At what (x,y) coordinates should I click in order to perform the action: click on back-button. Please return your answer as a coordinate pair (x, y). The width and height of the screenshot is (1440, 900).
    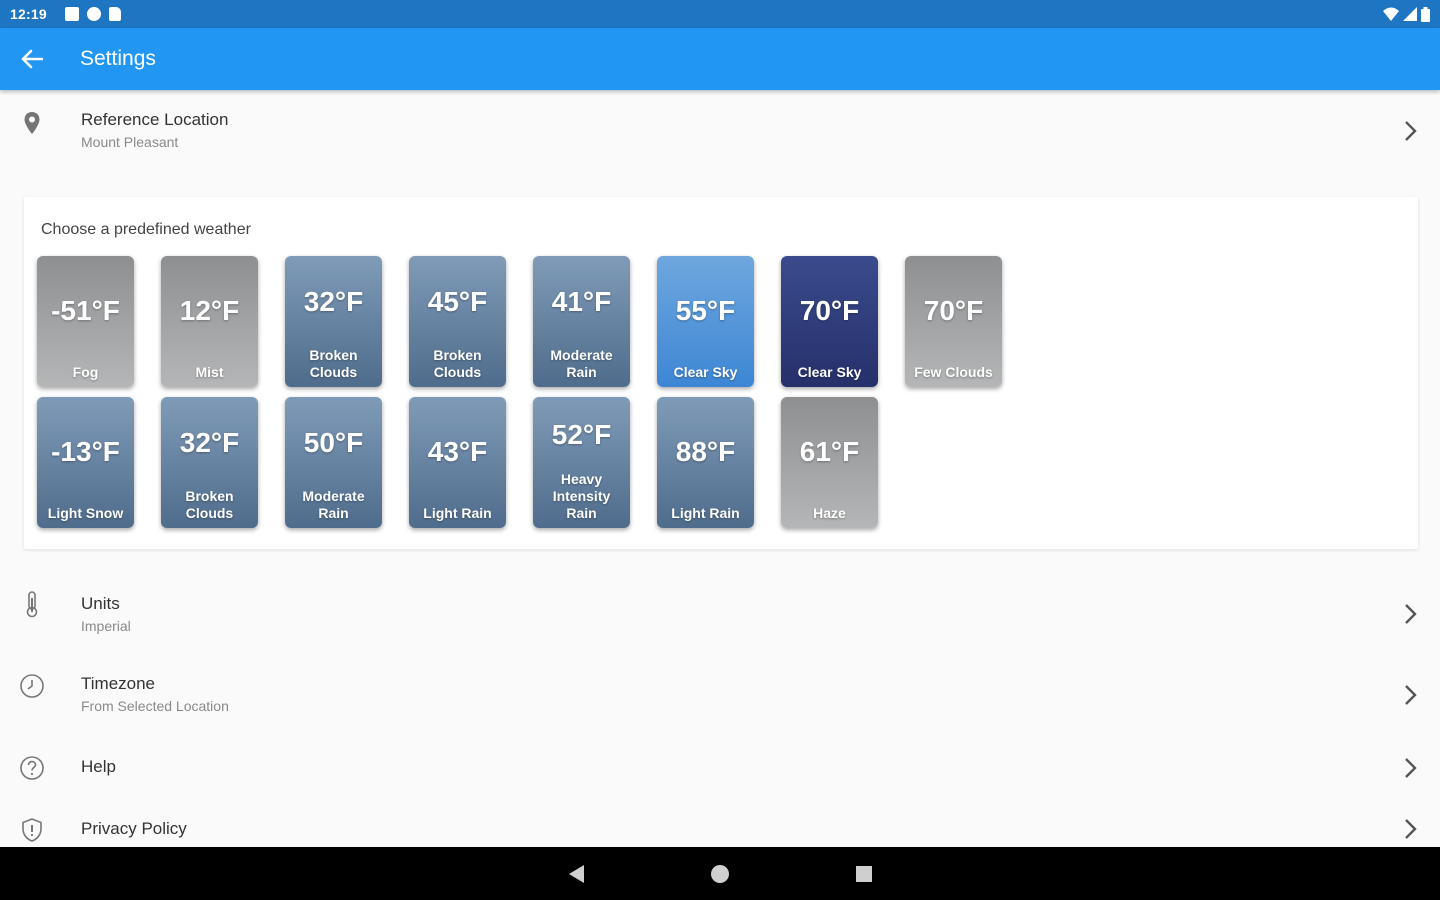
    Looking at the image, I should click on (32, 59).